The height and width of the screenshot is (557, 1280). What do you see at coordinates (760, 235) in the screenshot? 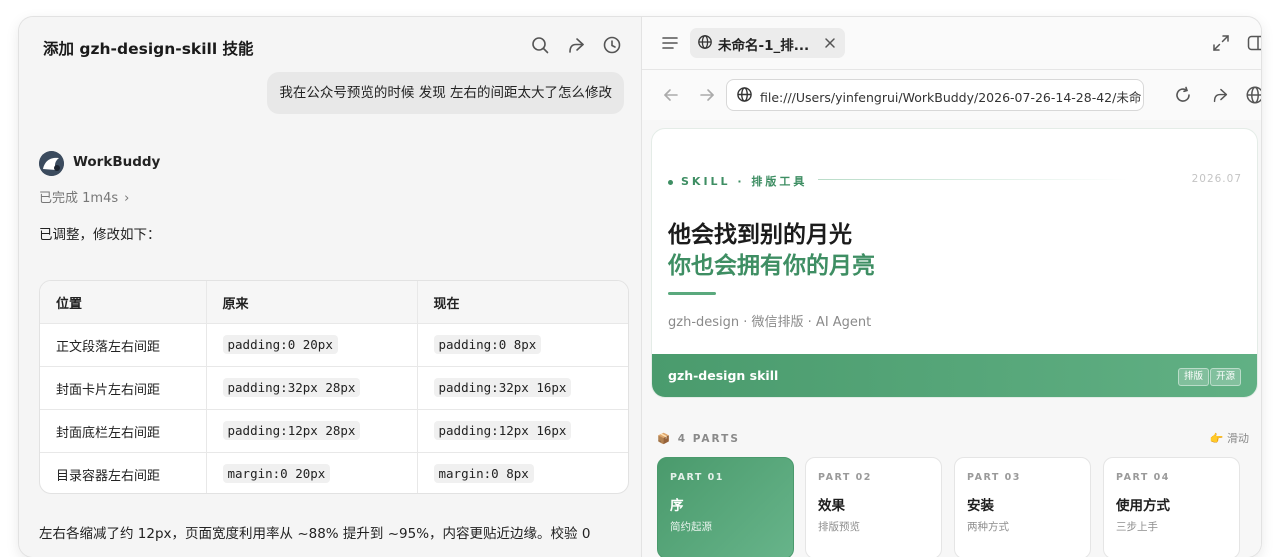
I see `headline-primary: 他会找到别的月光` at bounding box center [760, 235].